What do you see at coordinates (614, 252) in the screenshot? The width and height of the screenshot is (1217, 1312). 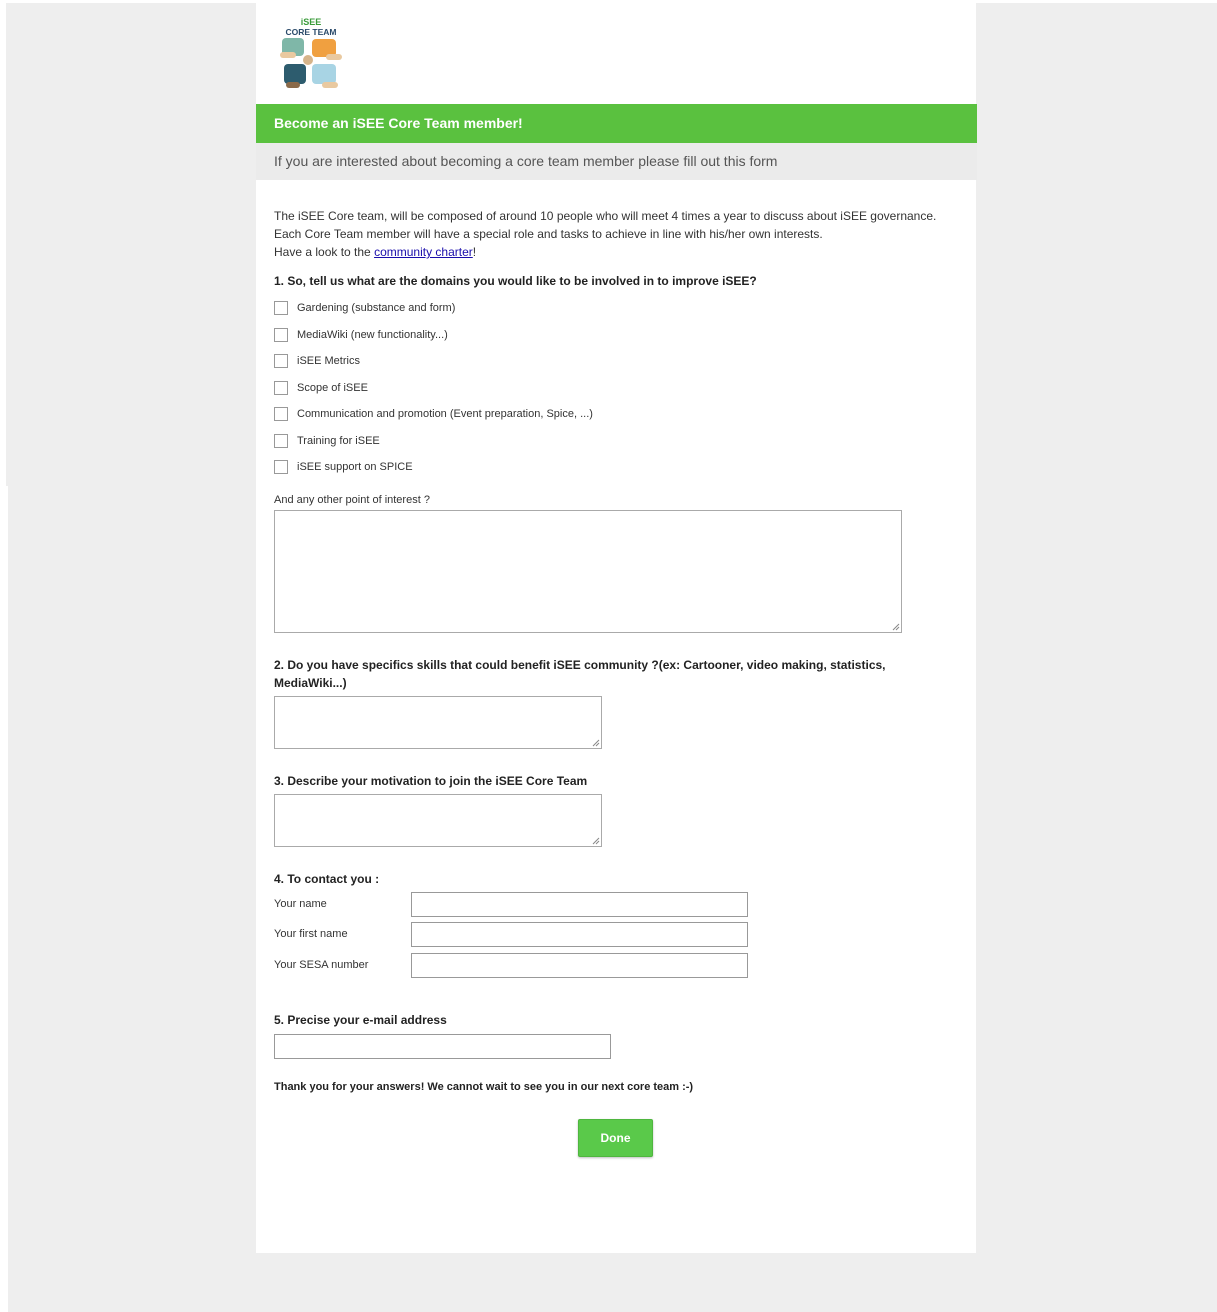 I see `intro-line-3: Have a look to the community charter!` at bounding box center [614, 252].